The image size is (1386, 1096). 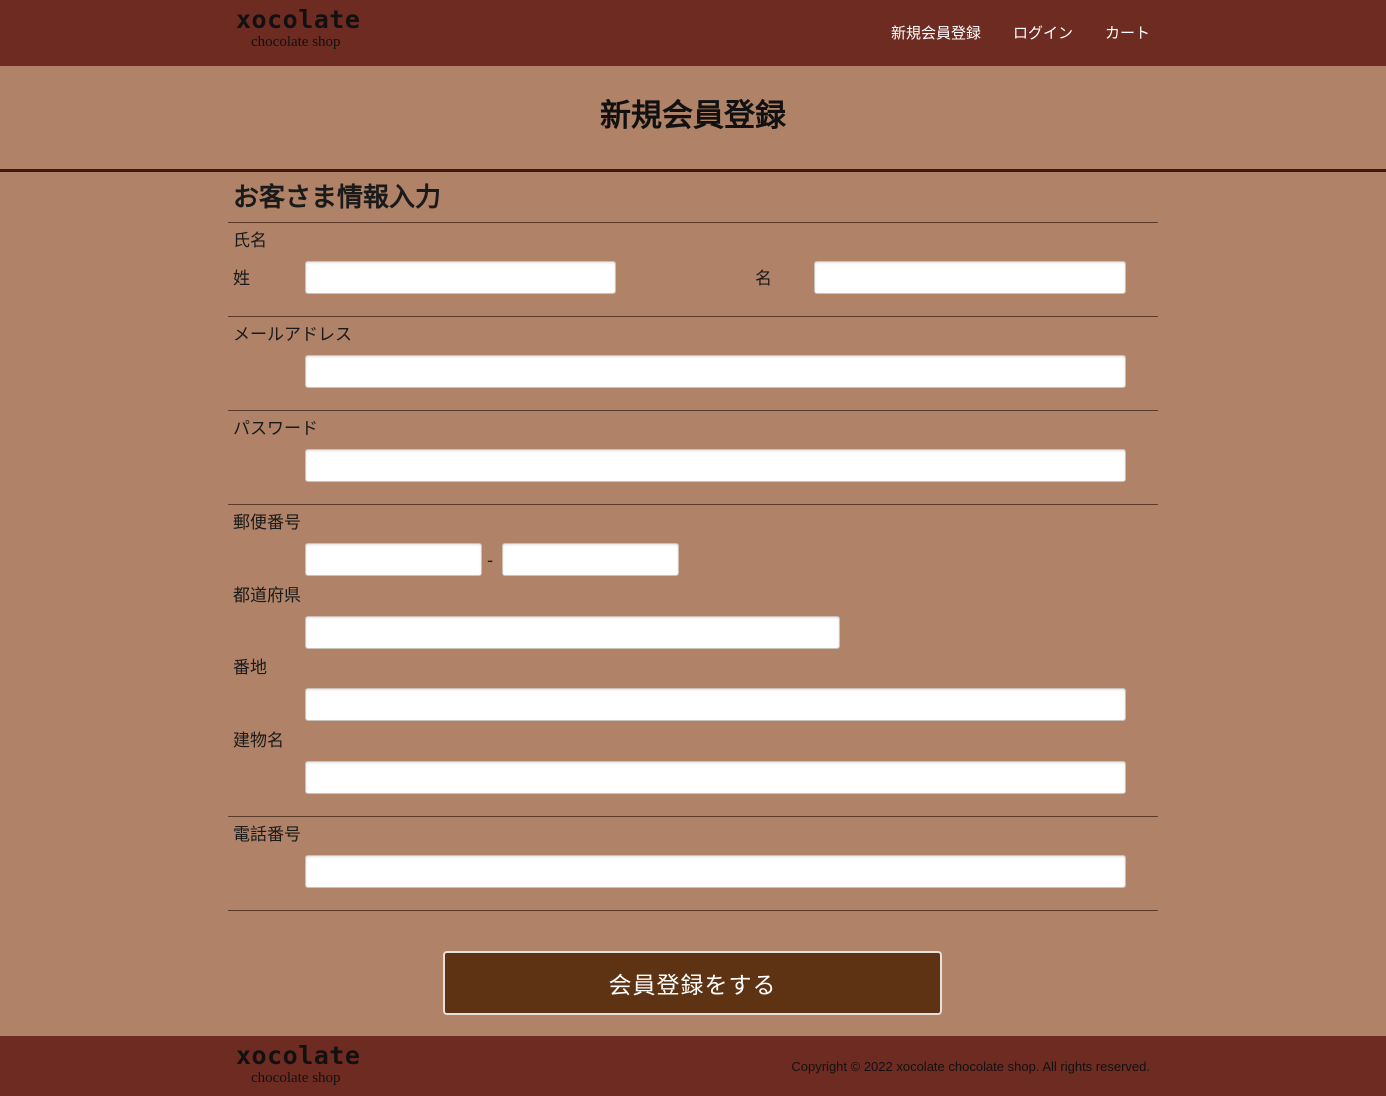 I want to click on site-logo: xocolate chocolate shop, so click(x=301, y=28).